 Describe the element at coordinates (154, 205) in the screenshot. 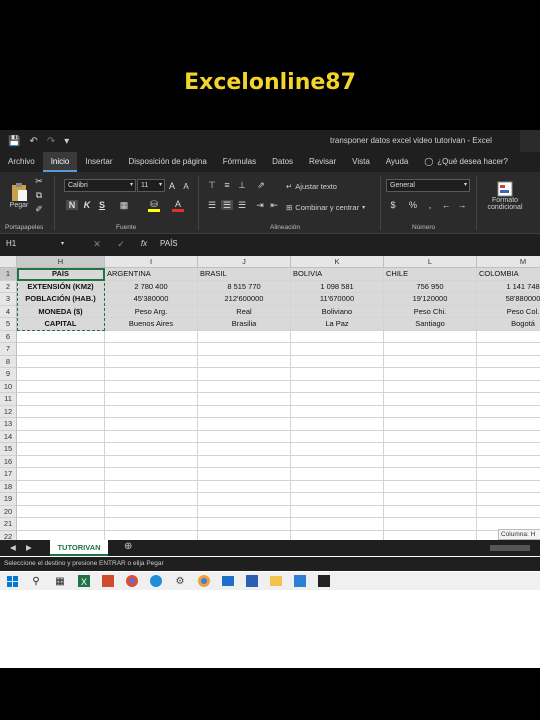

I see `fill-color-icon: ⛁` at that location.